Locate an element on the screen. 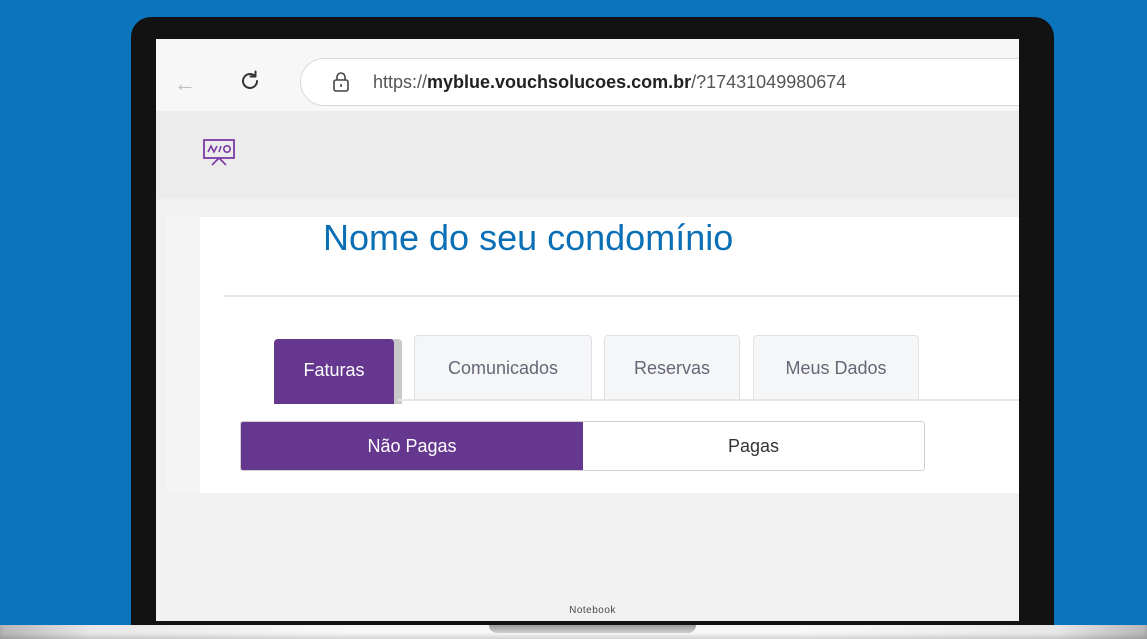  app-header is located at coordinates (587, 155).